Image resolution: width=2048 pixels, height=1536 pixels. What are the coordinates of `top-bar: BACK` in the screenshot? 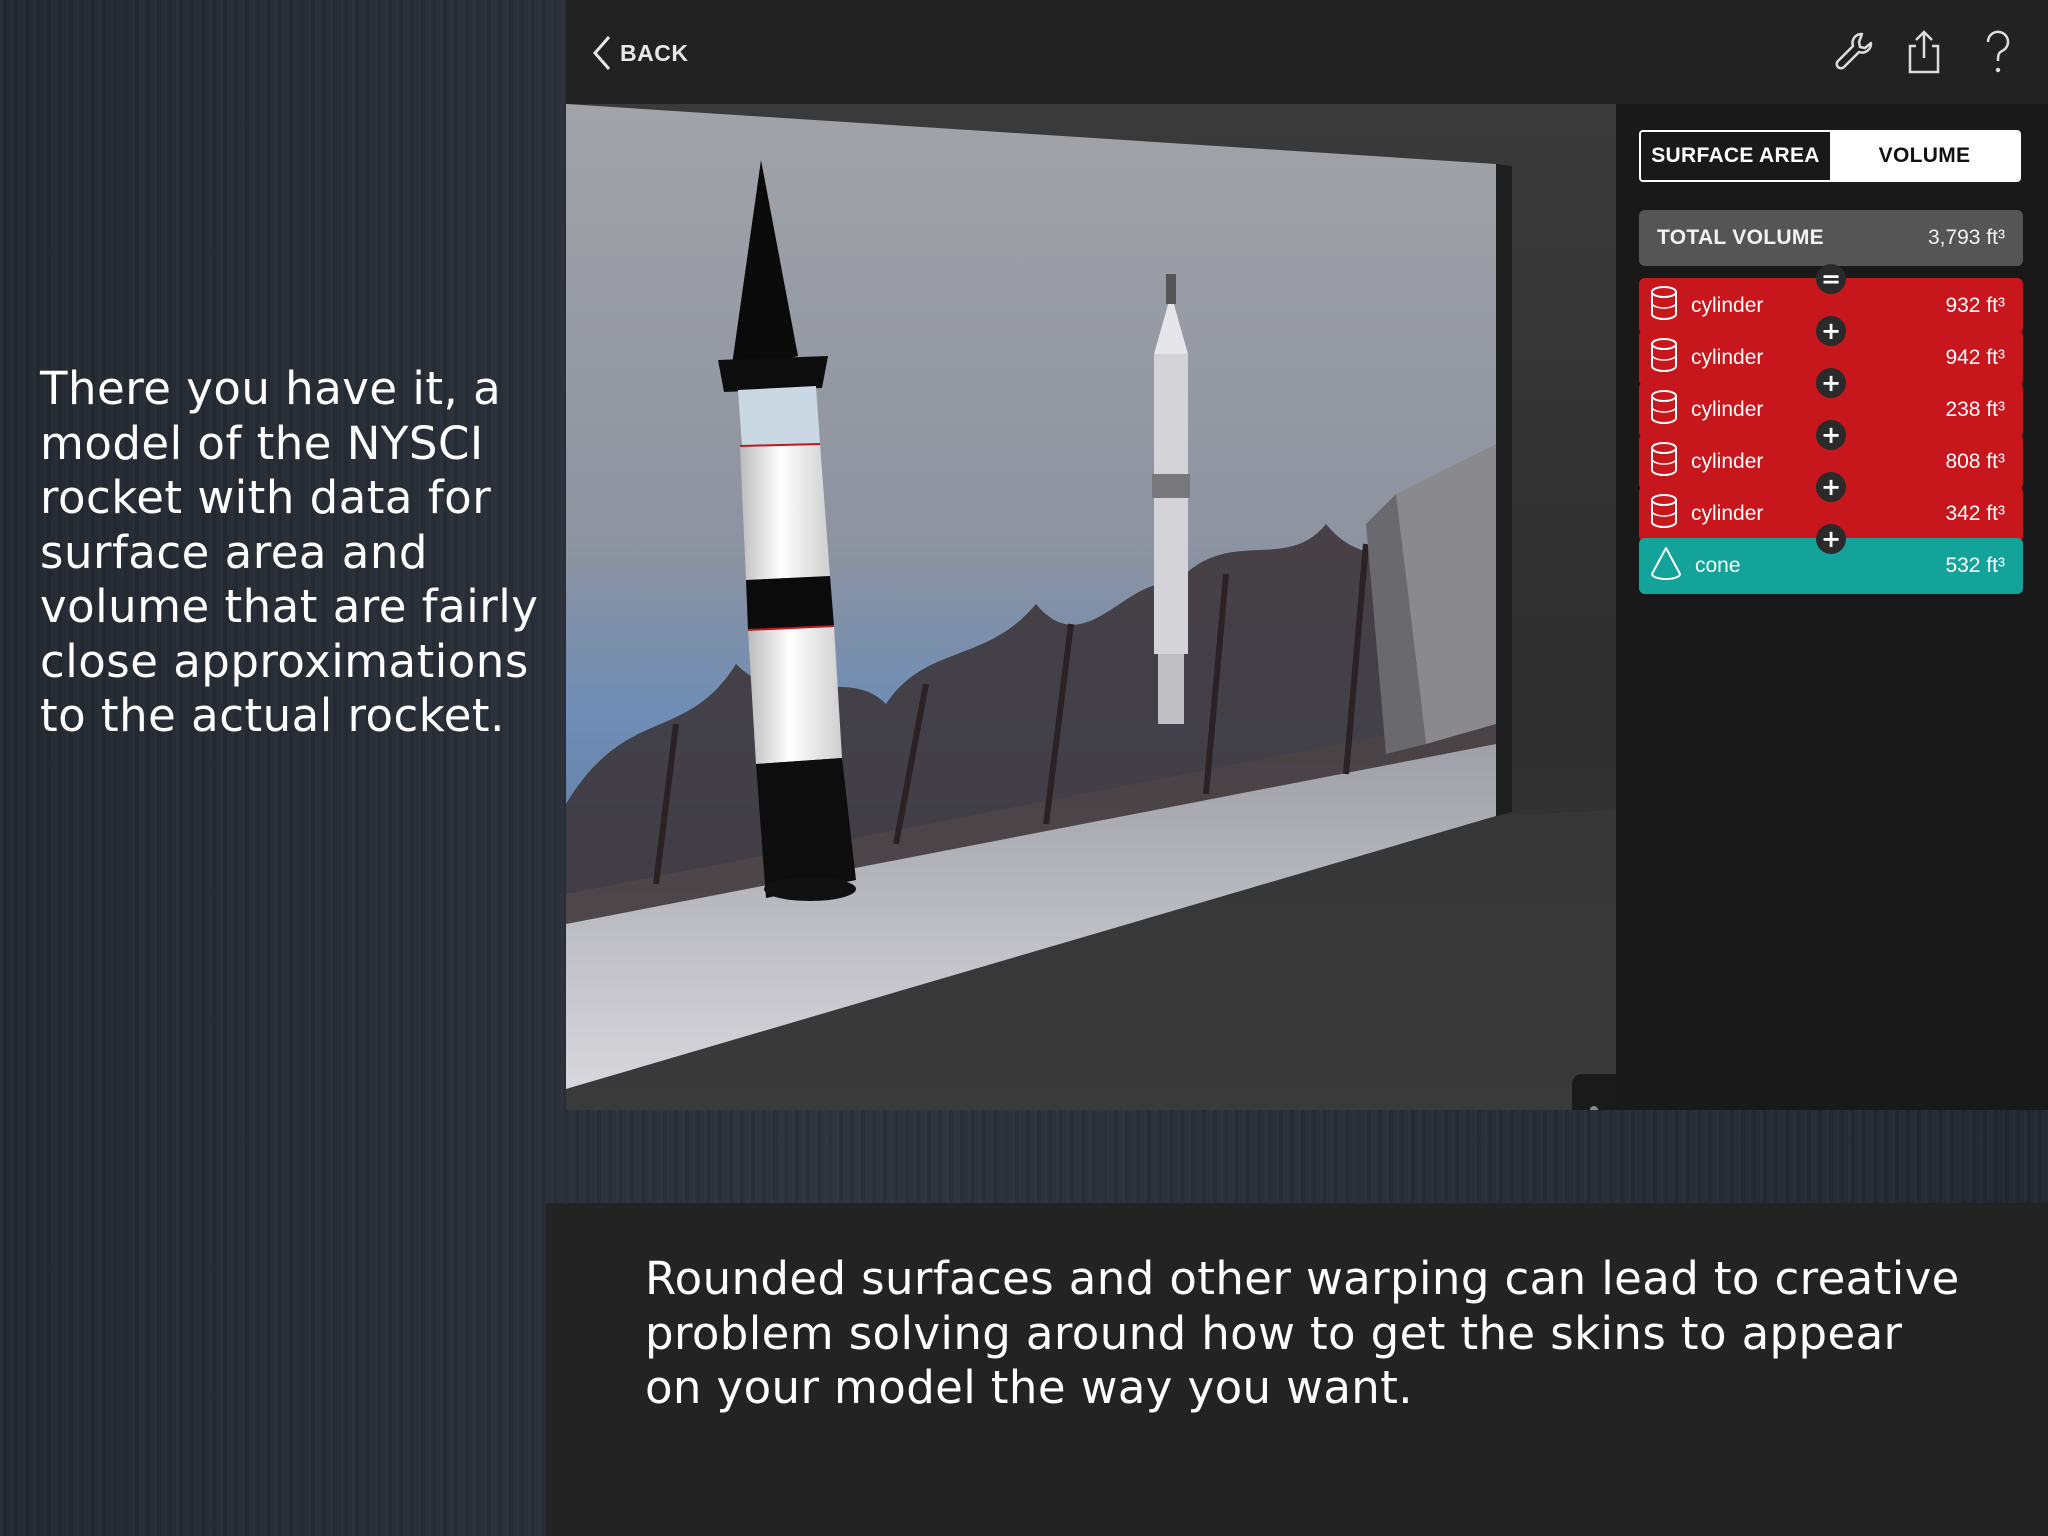 It's located at (1307, 52).